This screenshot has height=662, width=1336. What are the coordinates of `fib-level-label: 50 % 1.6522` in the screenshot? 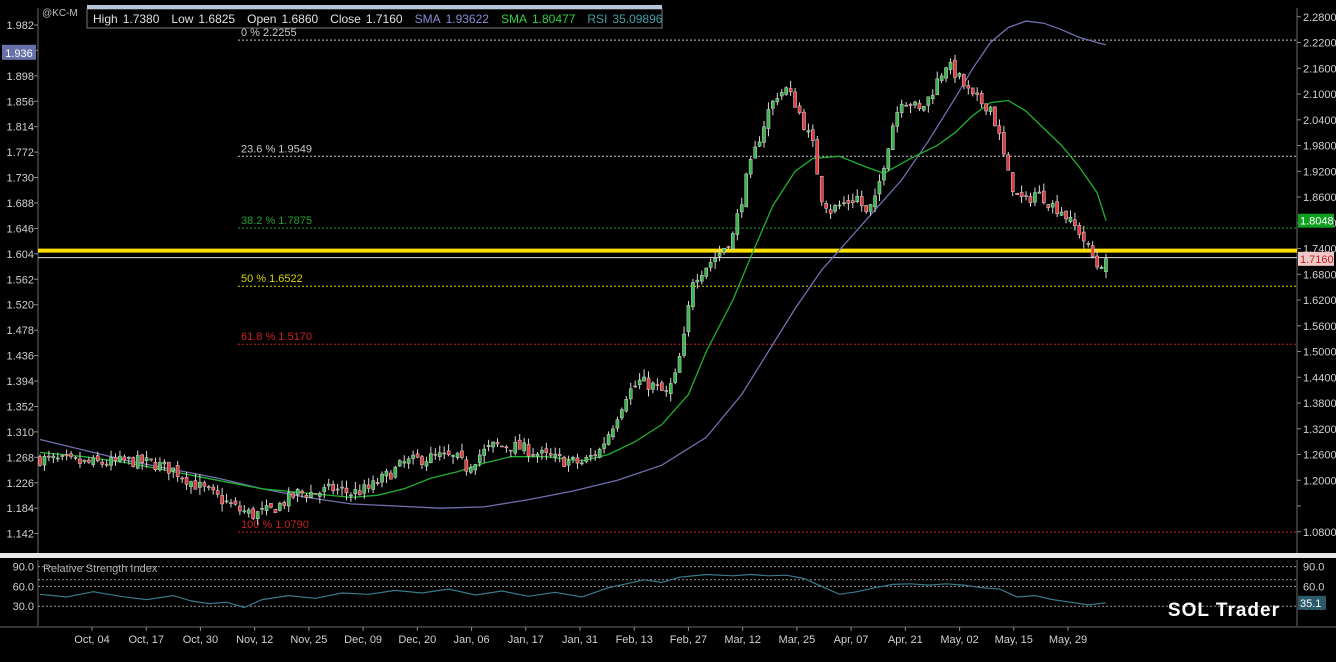 It's located at (272, 279).